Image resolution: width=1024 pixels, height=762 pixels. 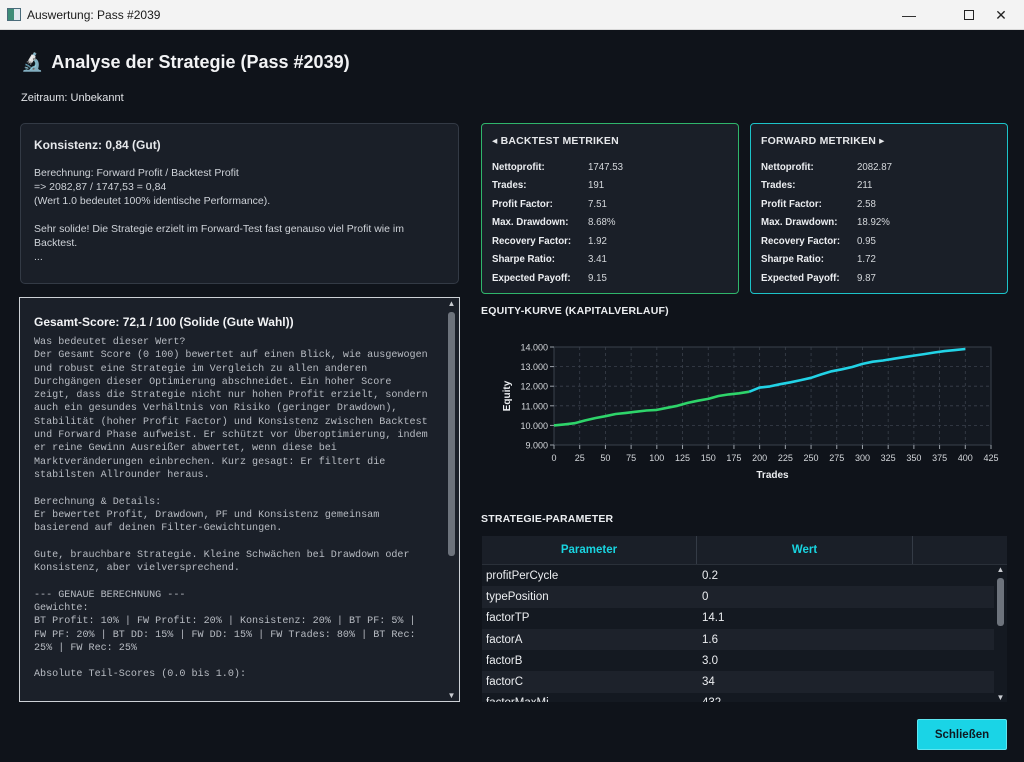 What do you see at coordinates (805, 699) in the screenshot?
I see `param-value: 432` at bounding box center [805, 699].